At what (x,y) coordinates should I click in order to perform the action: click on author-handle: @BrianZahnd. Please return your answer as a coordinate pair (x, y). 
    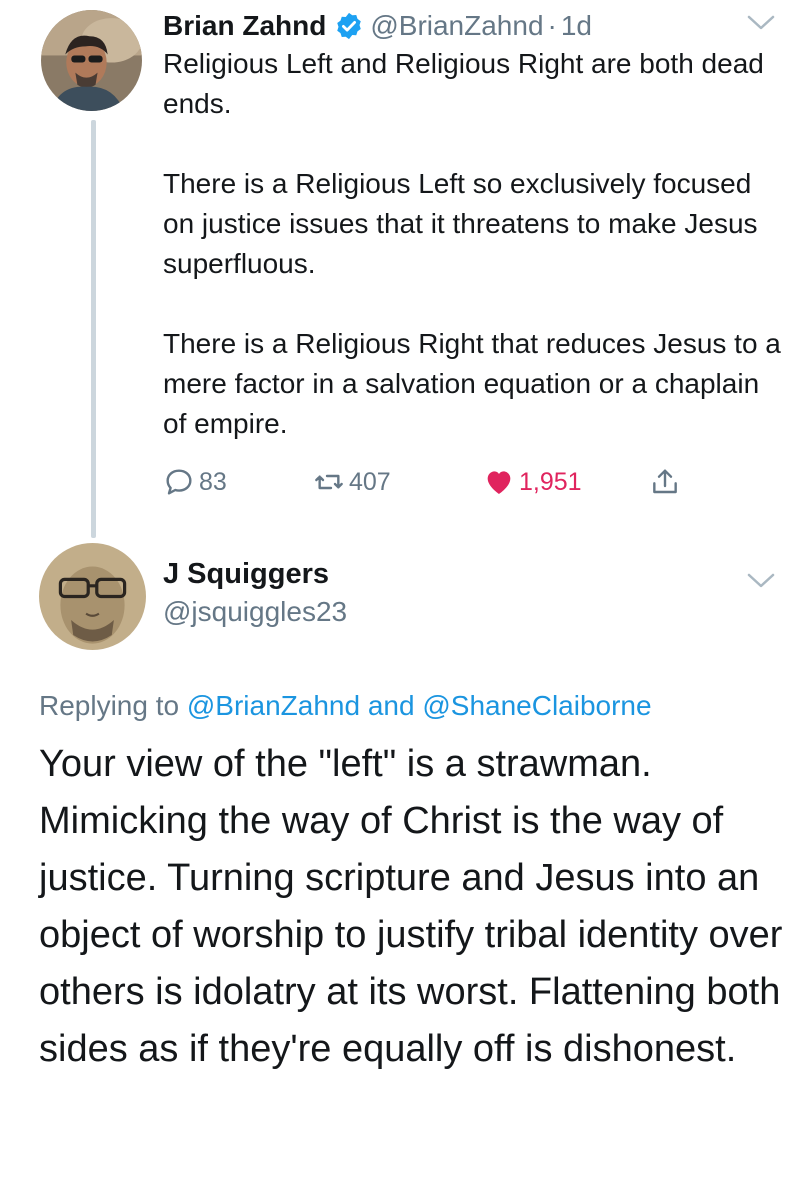
    Looking at the image, I should click on (456, 26).